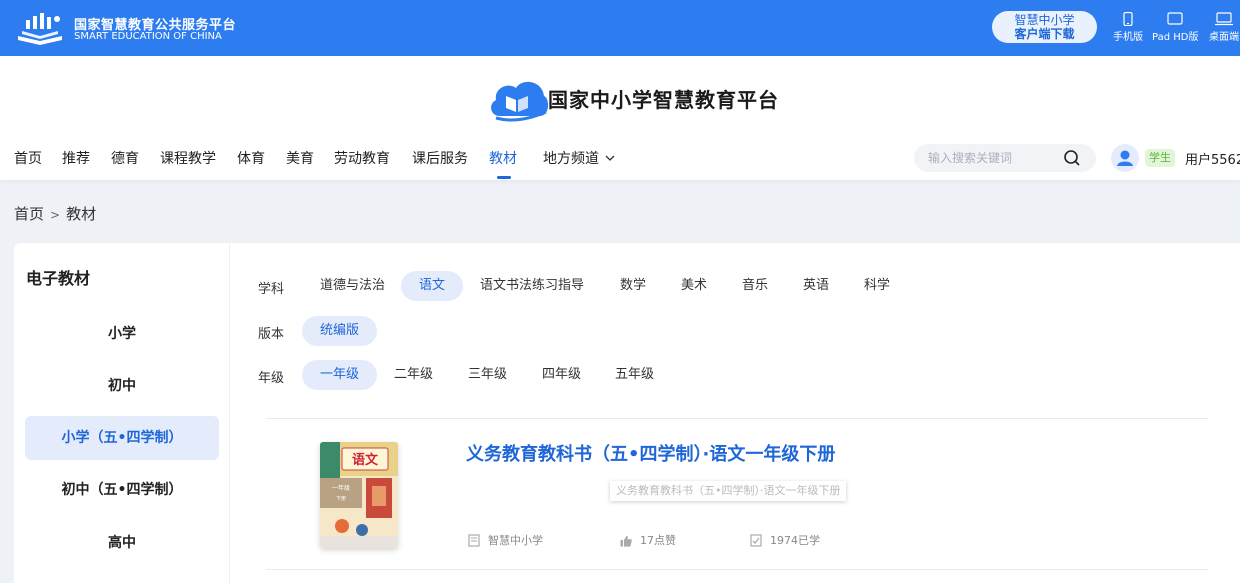 The image size is (1240, 583). Describe the element at coordinates (340, 331) in the screenshot. I see `chip-edition-unified: 统编版` at that location.